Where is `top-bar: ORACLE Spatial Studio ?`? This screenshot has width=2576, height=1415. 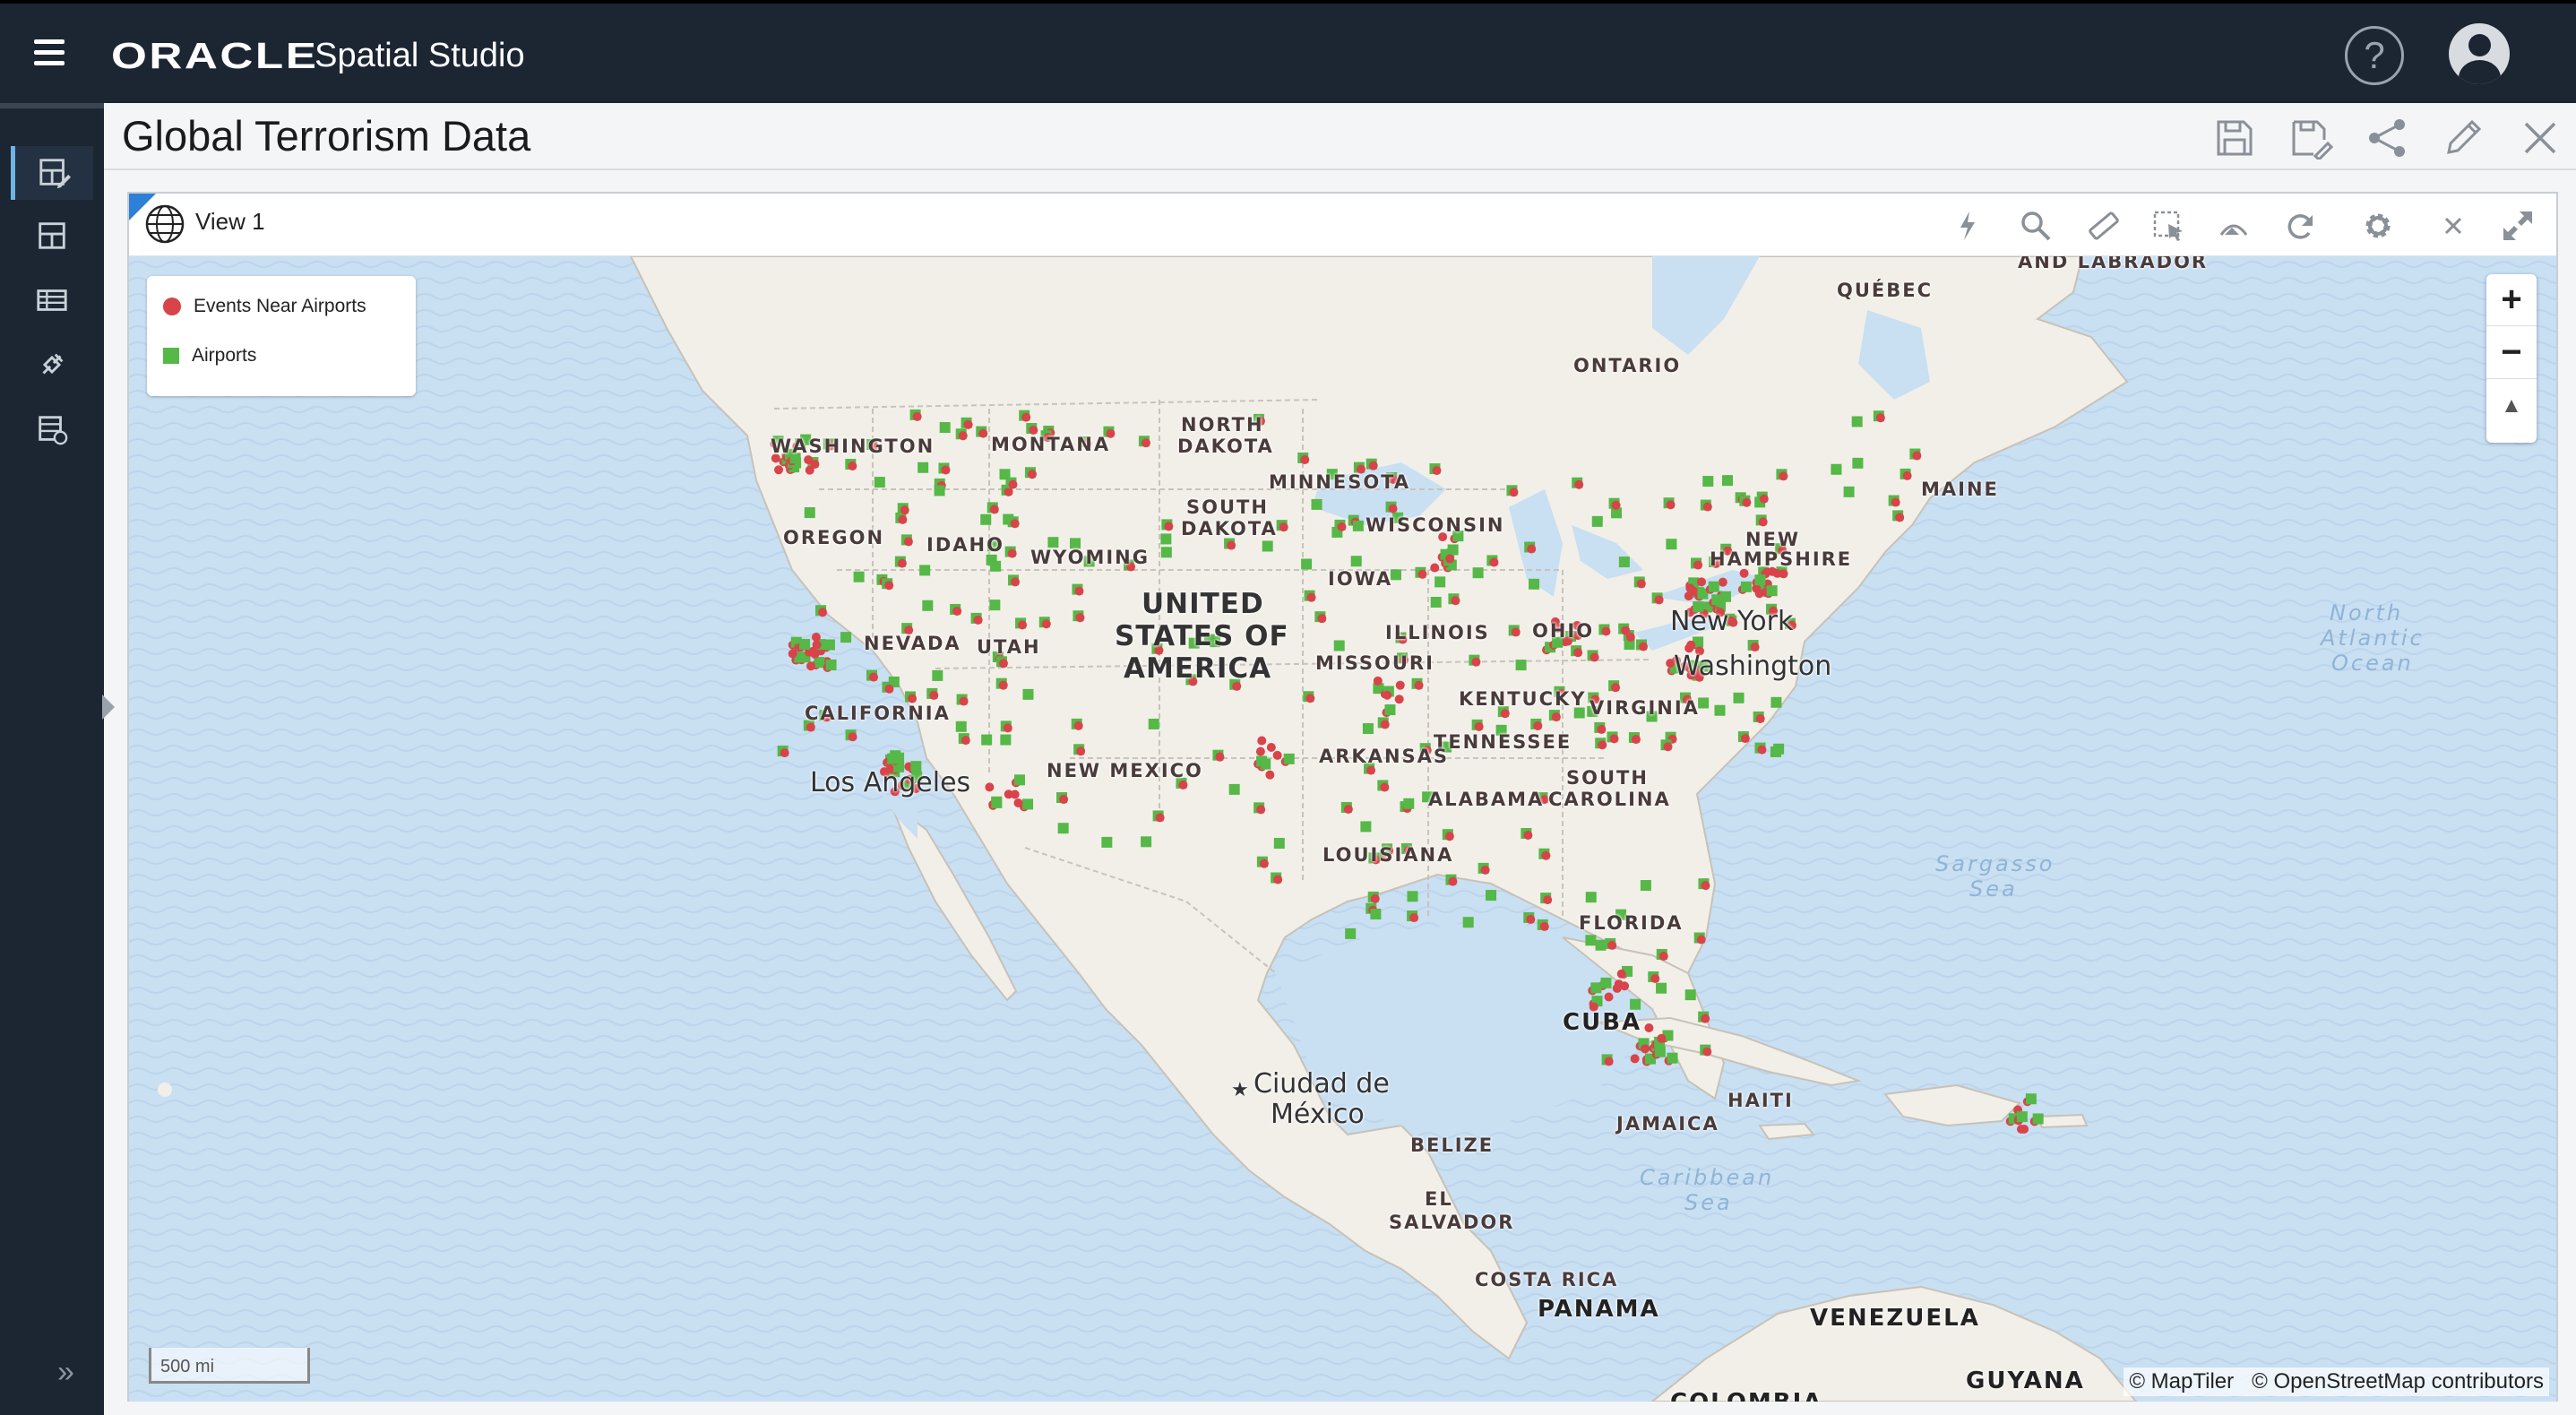 top-bar: ORACLE Spatial Studio ? is located at coordinates (1288, 51).